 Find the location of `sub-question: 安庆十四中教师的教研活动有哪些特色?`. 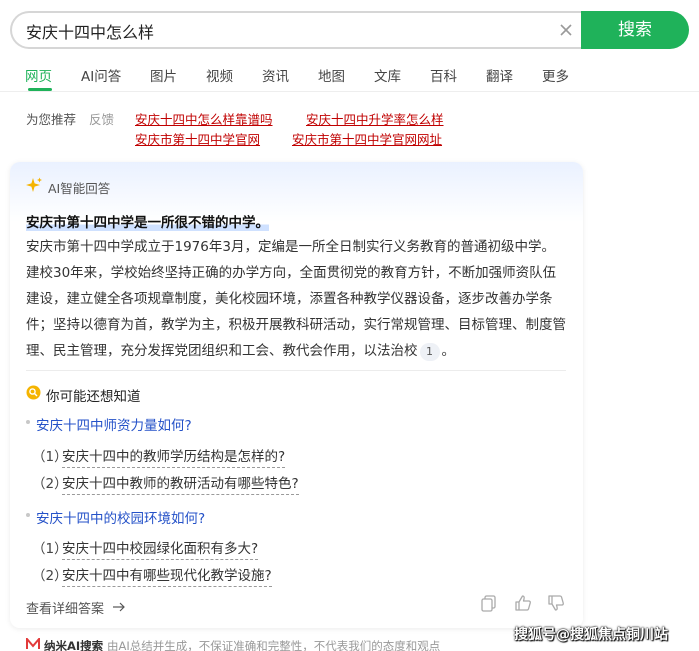

sub-question: 安庆十四中教师的教研活动有哪些特色? is located at coordinates (180, 483).